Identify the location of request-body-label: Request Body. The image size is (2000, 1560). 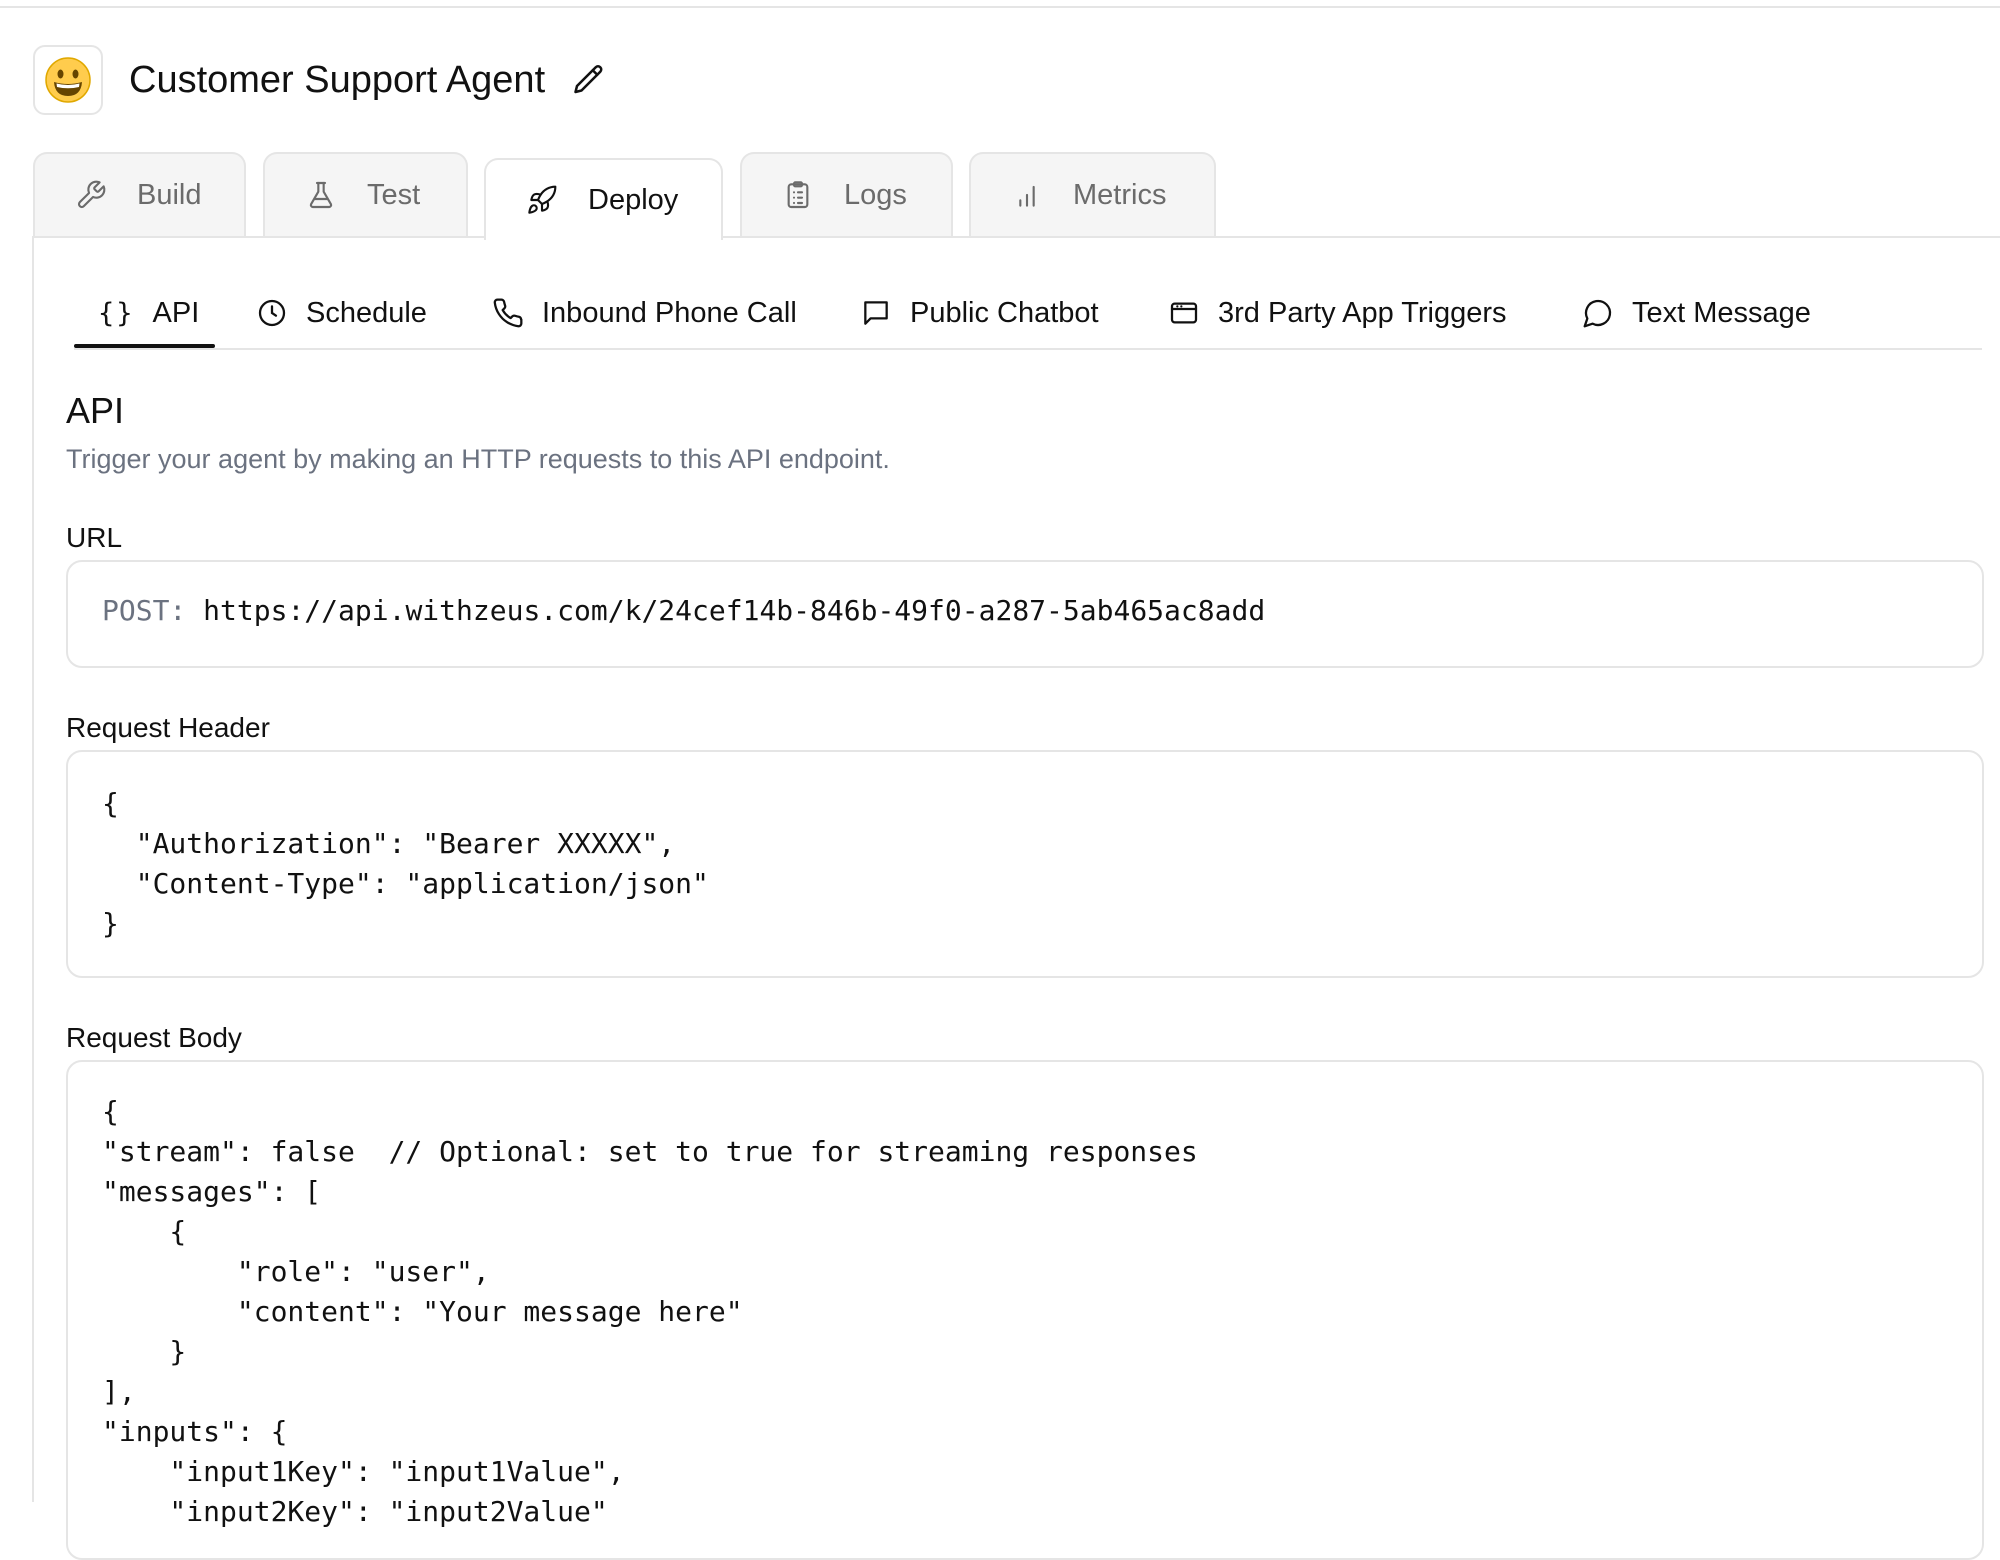
(154, 1037).